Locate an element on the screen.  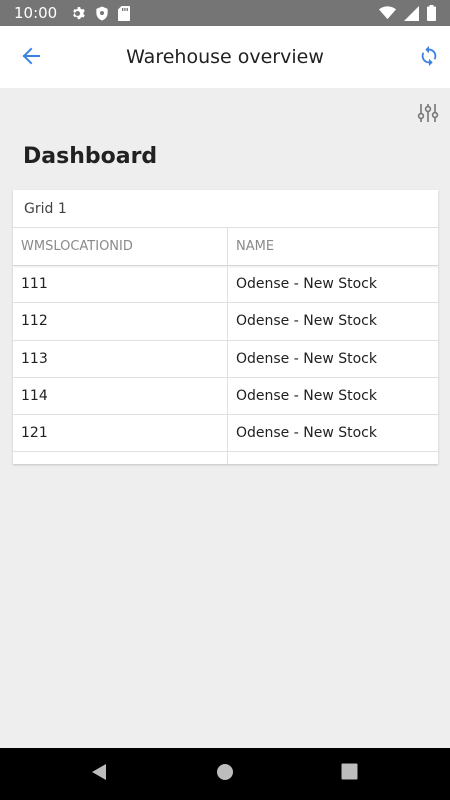
refresh-button is located at coordinates (429, 58).